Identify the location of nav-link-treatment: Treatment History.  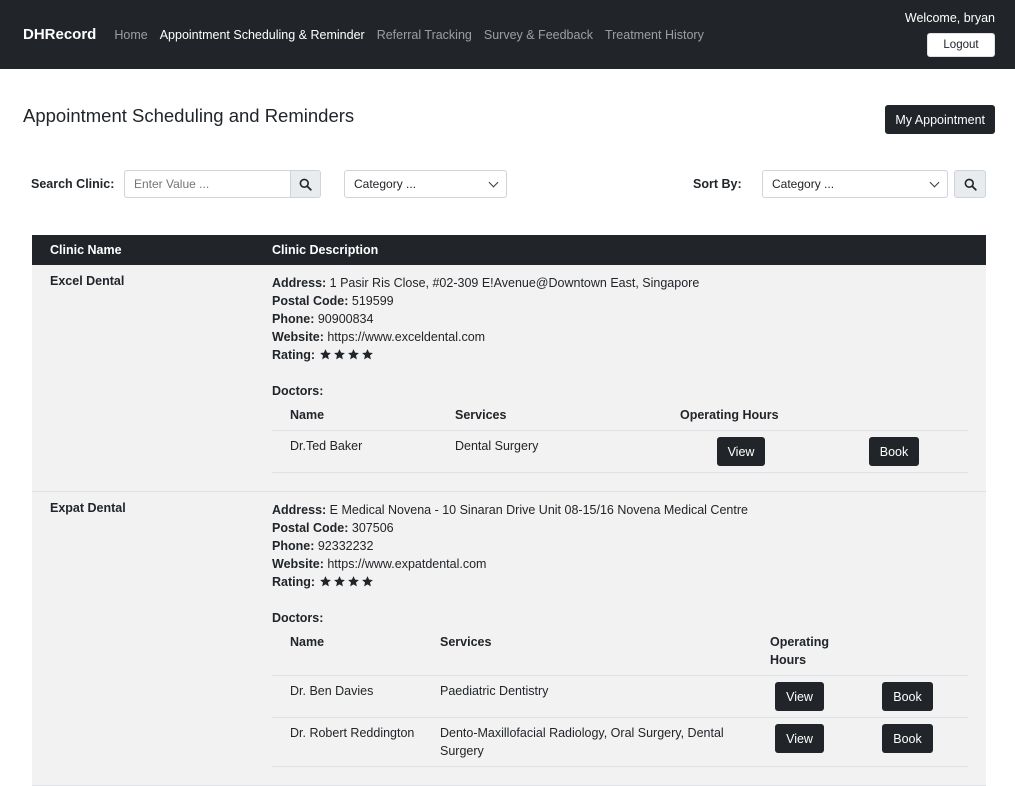
(654, 35).